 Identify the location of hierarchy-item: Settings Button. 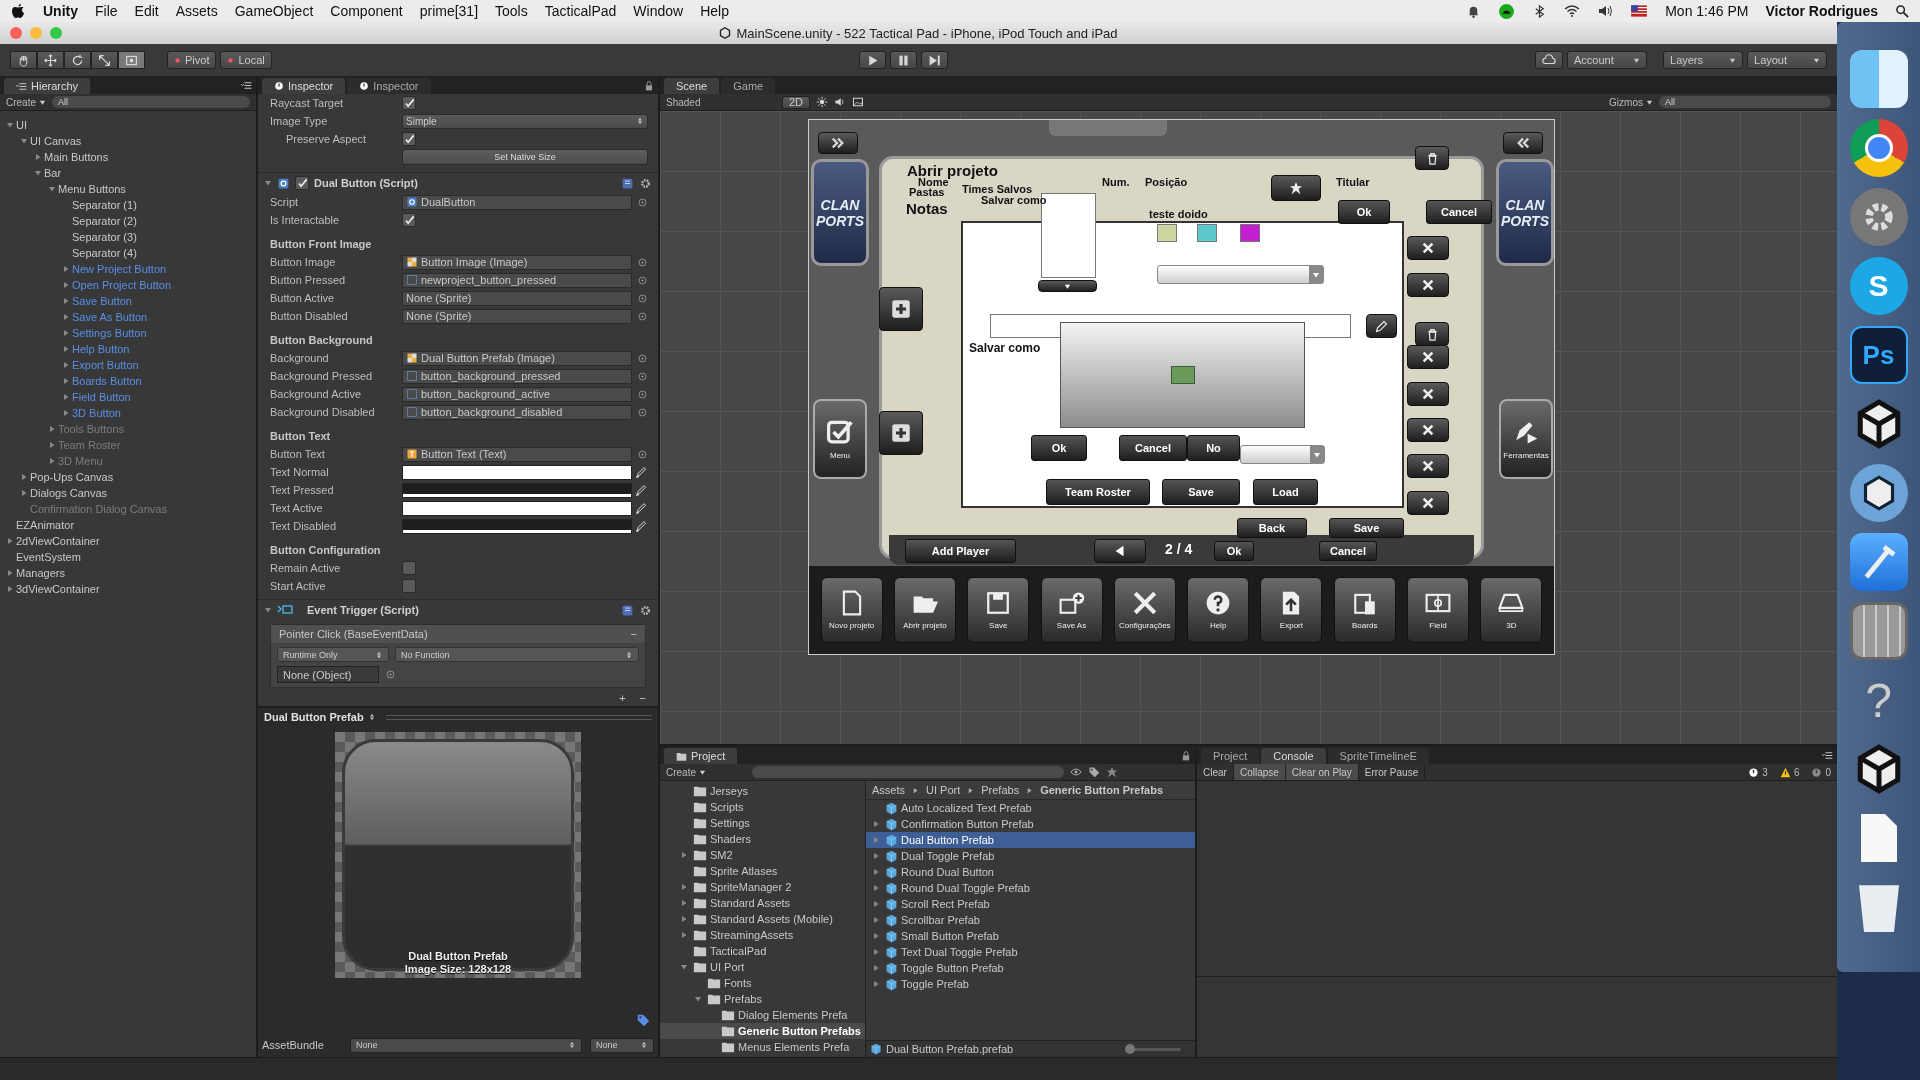
(109, 333).